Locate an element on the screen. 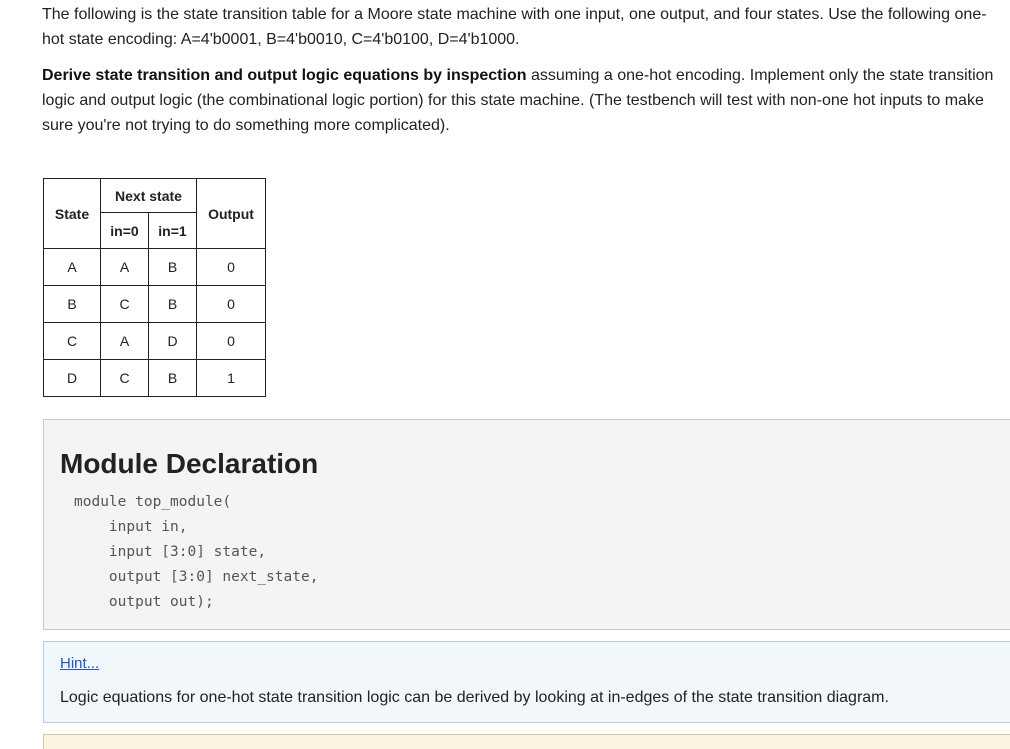 The height and width of the screenshot is (749, 1010). cell-state: D is located at coordinates (72, 378).